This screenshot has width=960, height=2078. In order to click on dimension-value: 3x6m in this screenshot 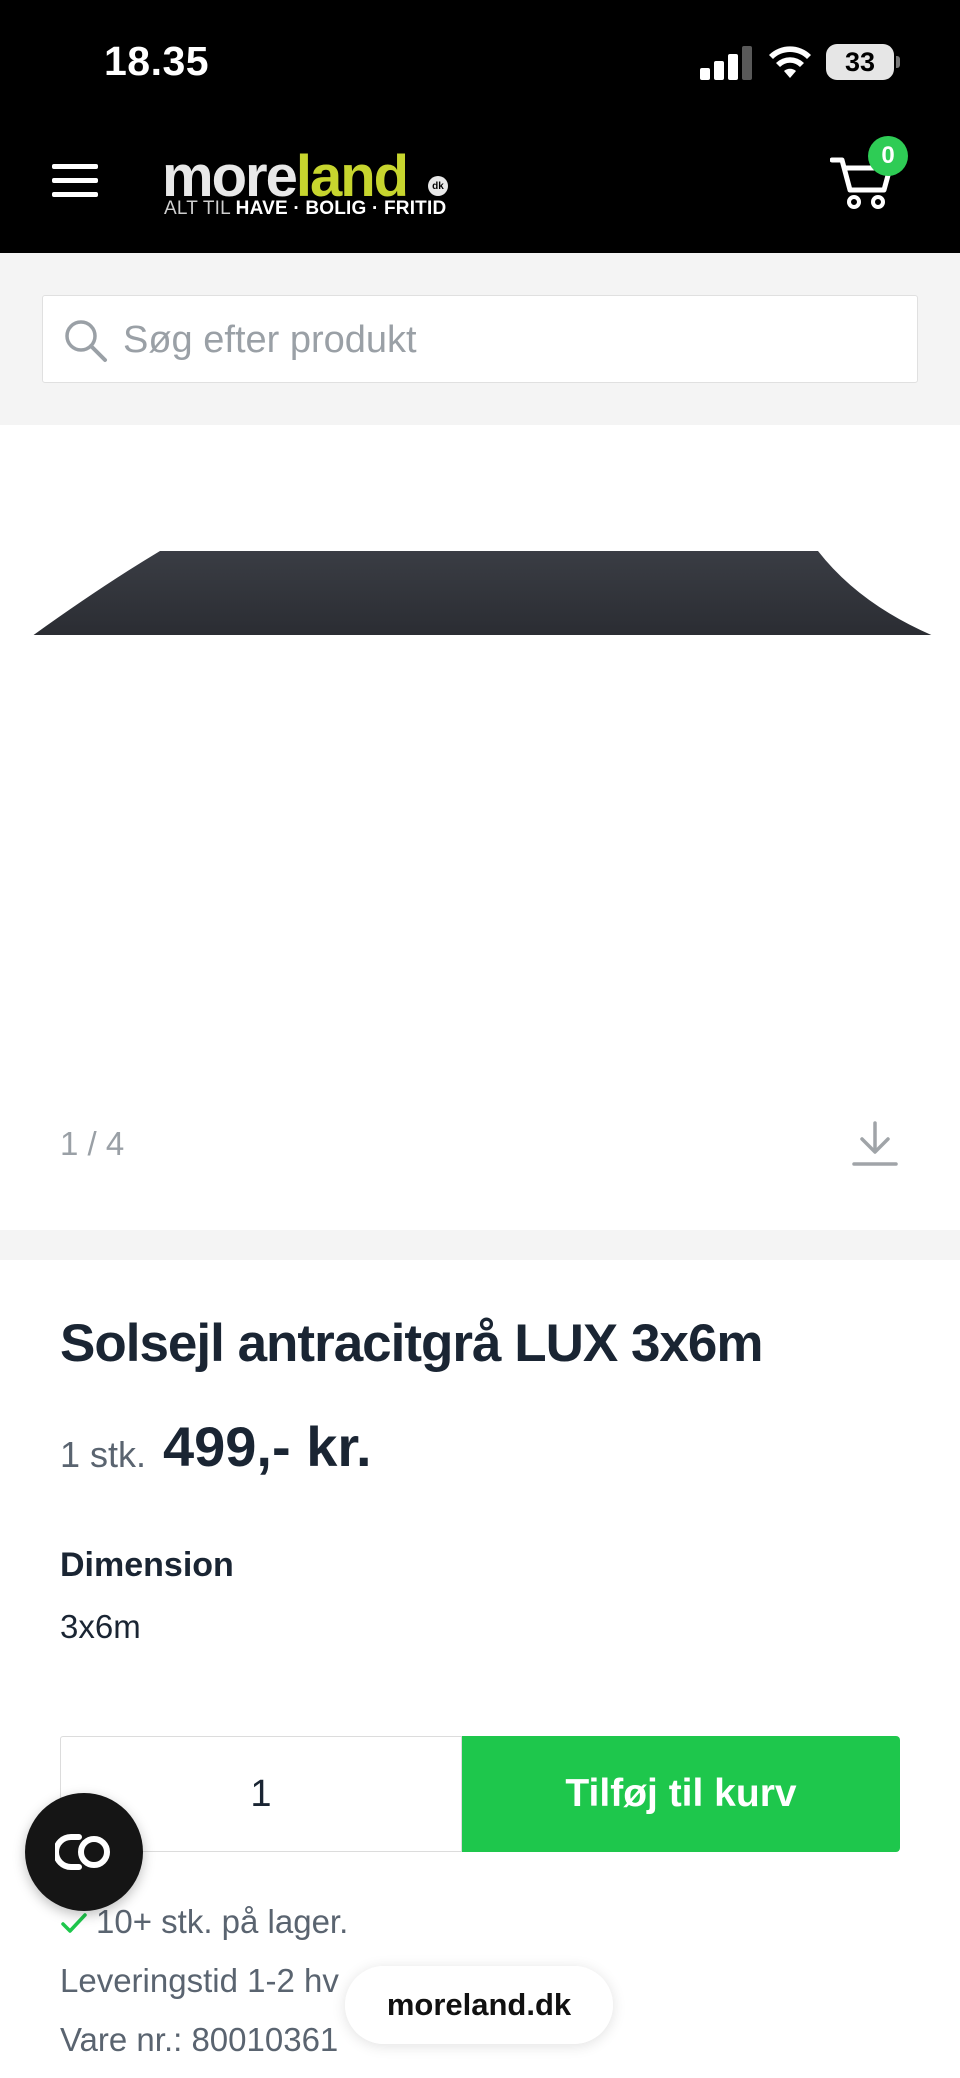, I will do `click(100, 1626)`.